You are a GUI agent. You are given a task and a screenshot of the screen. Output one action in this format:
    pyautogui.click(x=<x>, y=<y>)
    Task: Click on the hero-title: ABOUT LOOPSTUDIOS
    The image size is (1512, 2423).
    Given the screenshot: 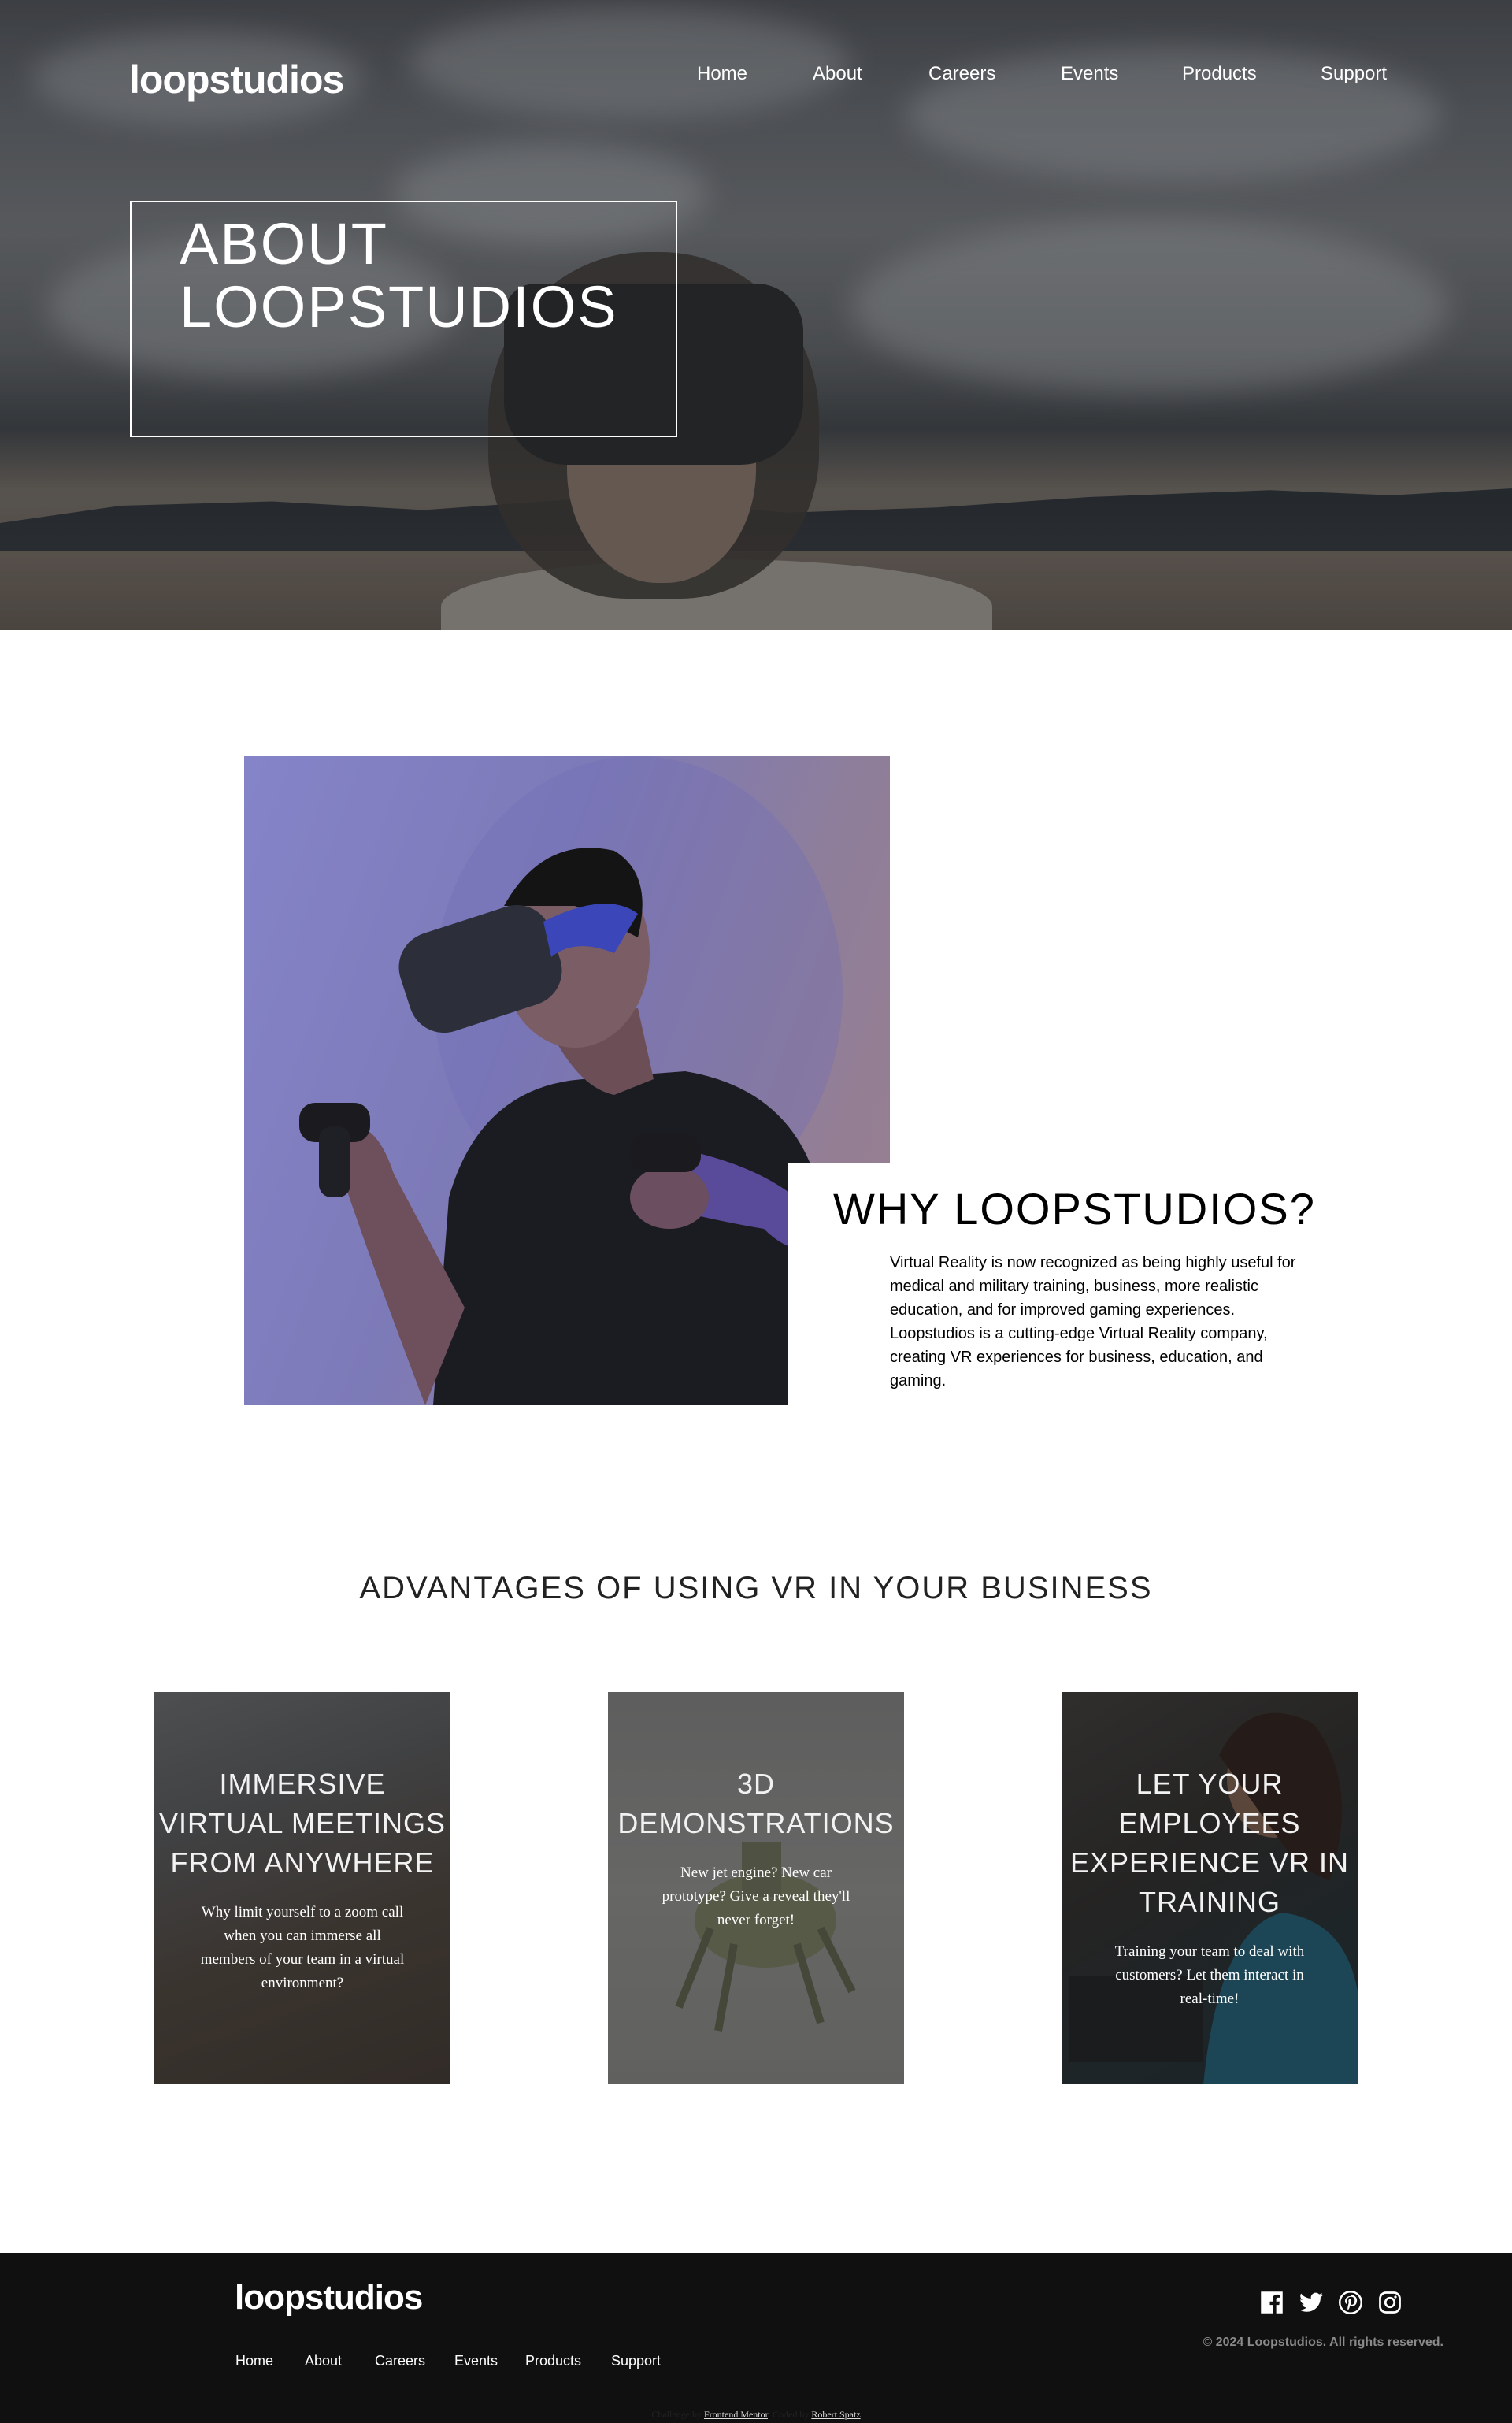 What is the action you would take?
    pyautogui.click(x=416, y=276)
    